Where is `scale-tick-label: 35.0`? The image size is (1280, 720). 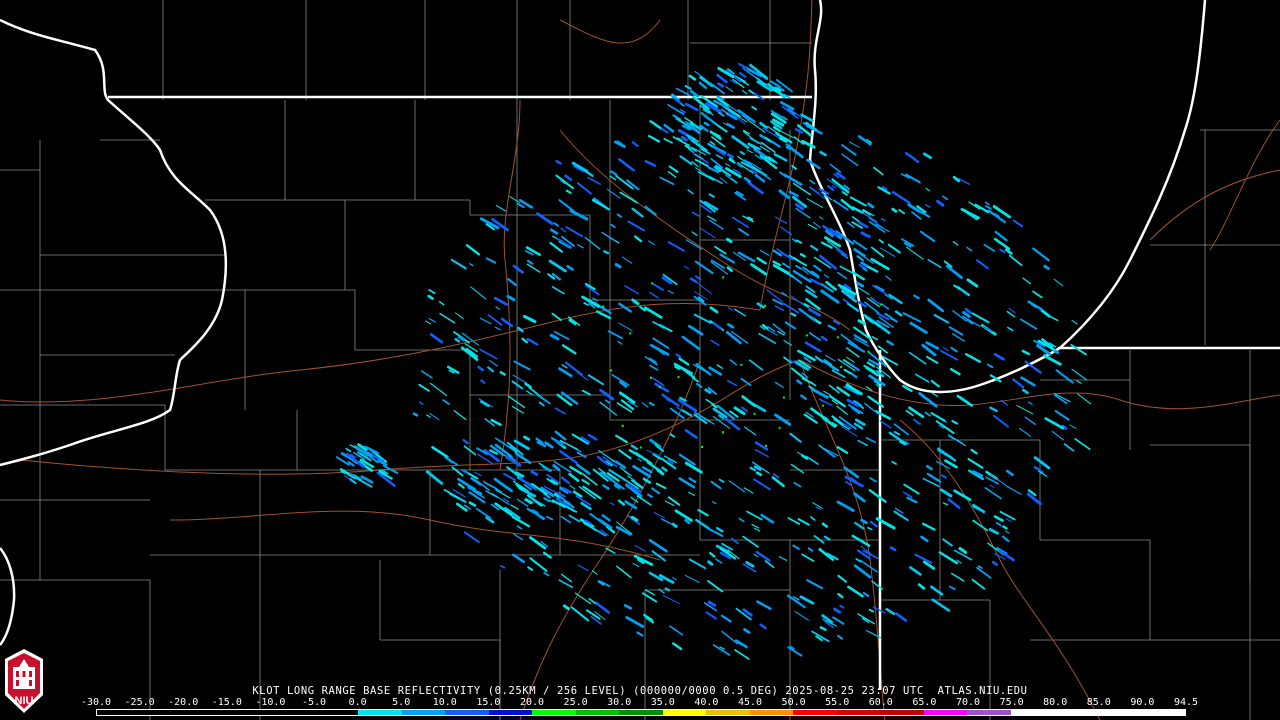
scale-tick-label: 35.0 is located at coordinates (662, 702).